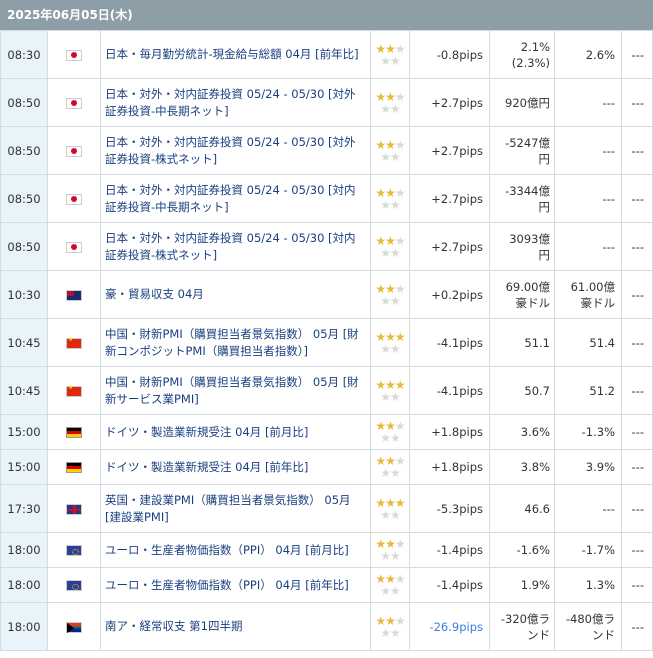  What do you see at coordinates (228, 508) in the screenshot?
I see `event-link: 英国・建設業PMI（購買担当者景気指数） 05月 [建設業PMI]` at bounding box center [228, 508].